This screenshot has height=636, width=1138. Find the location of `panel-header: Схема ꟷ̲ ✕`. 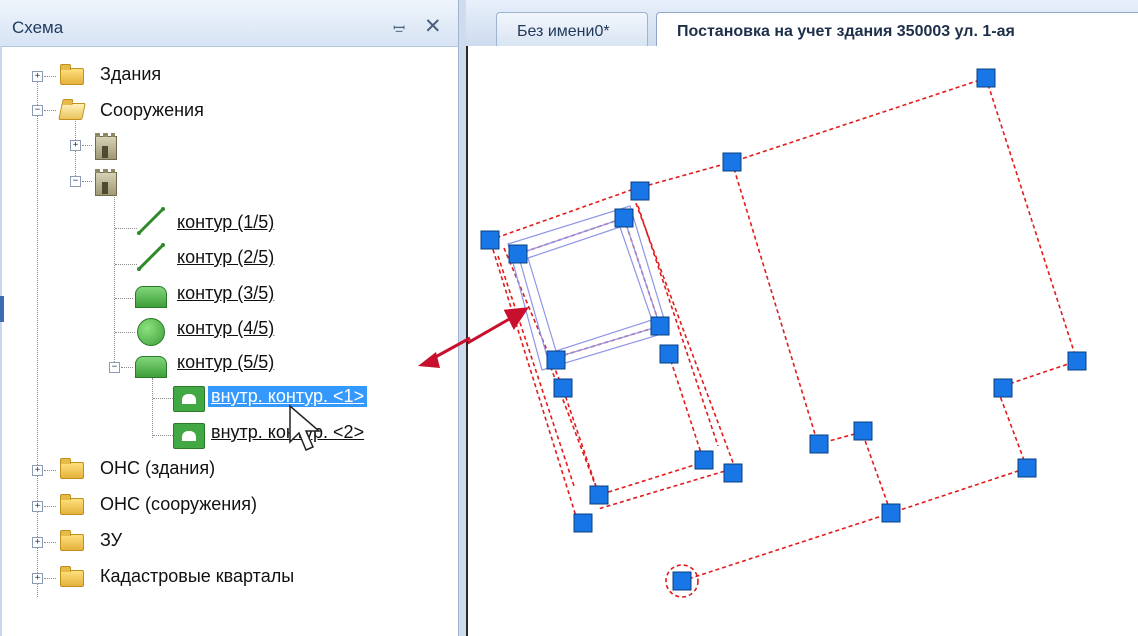

panel-header: Схема ꟷ̲ ✕ is located at coordinates (229, 23).